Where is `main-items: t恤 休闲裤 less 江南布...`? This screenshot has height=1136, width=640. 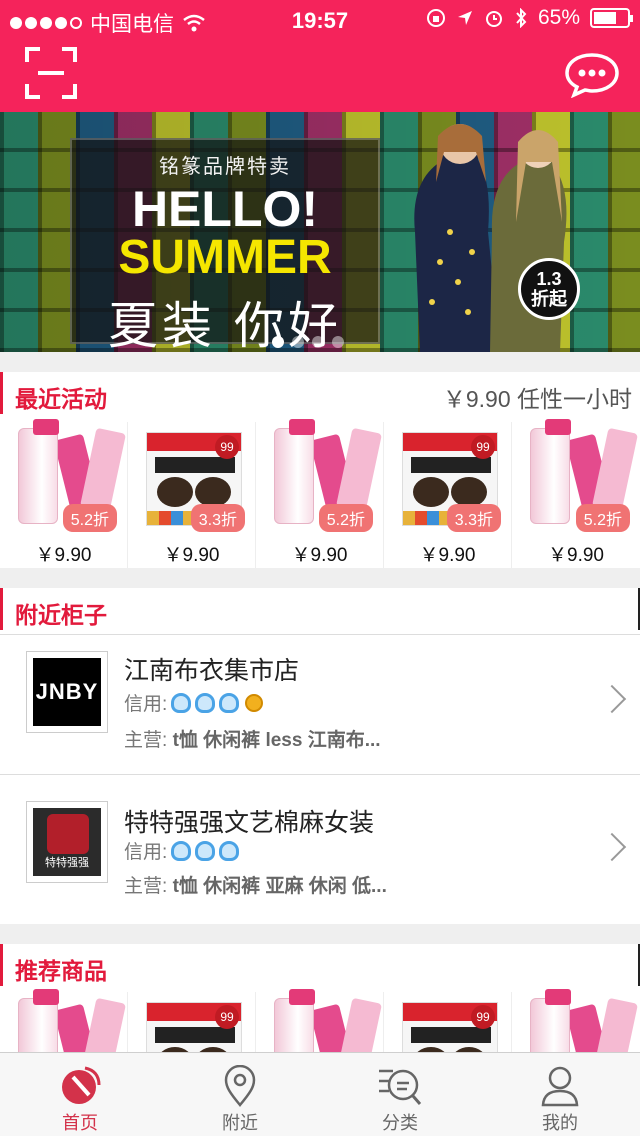 main-items: t恤 休闲裤 less 江南布... is located at coordinates (276, 740).